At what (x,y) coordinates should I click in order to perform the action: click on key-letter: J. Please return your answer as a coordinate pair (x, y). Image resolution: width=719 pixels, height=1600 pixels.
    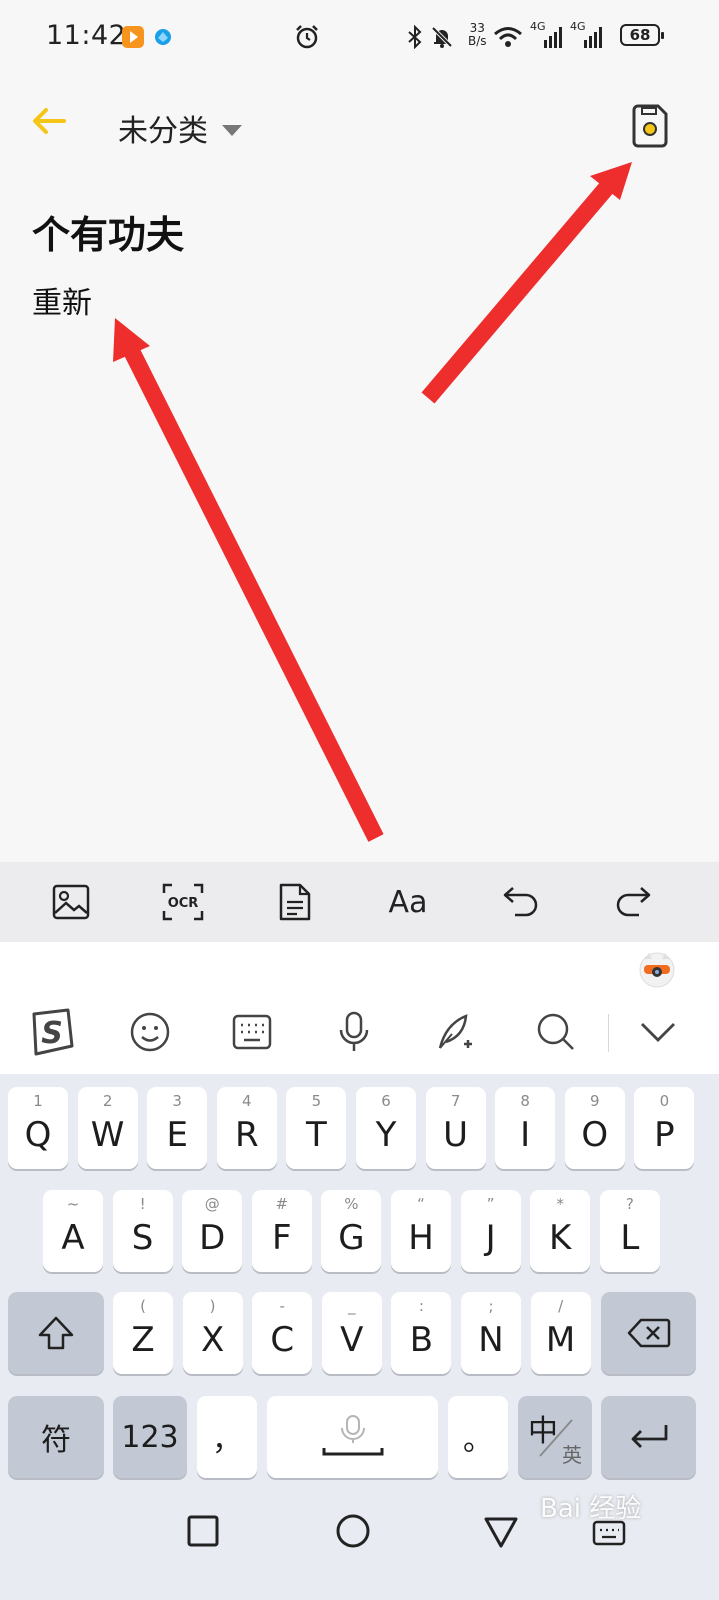
    Looking at the image, I should click on (490, 1238).